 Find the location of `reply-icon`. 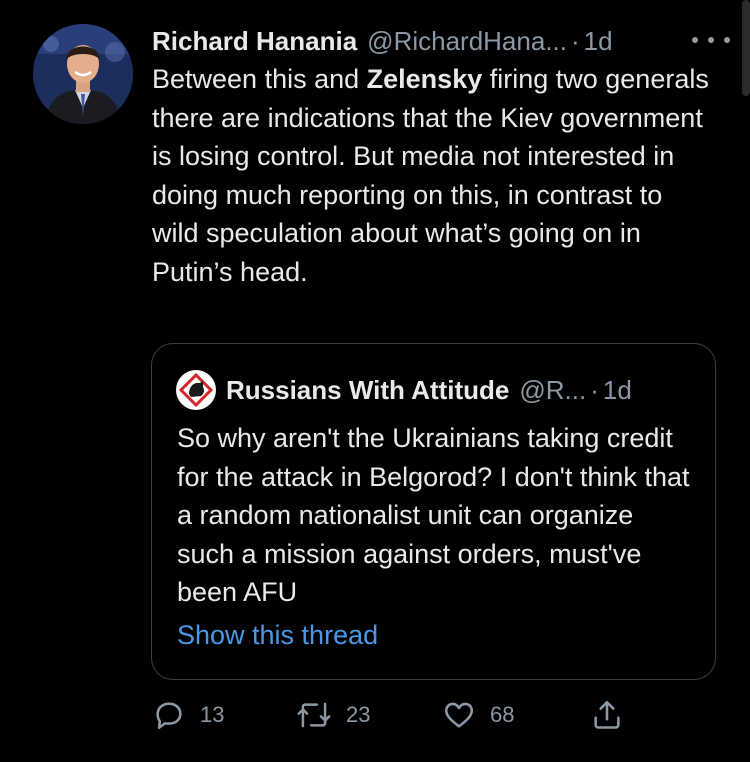

reply-icon is located at coordinates (169, 716).